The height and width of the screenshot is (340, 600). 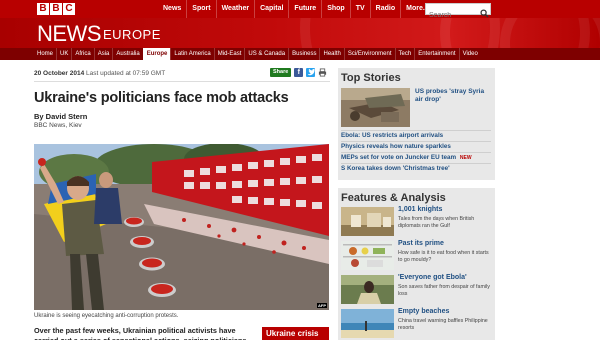 I want to click on article-date: 20 October 2014, so click(x=59, y=73).